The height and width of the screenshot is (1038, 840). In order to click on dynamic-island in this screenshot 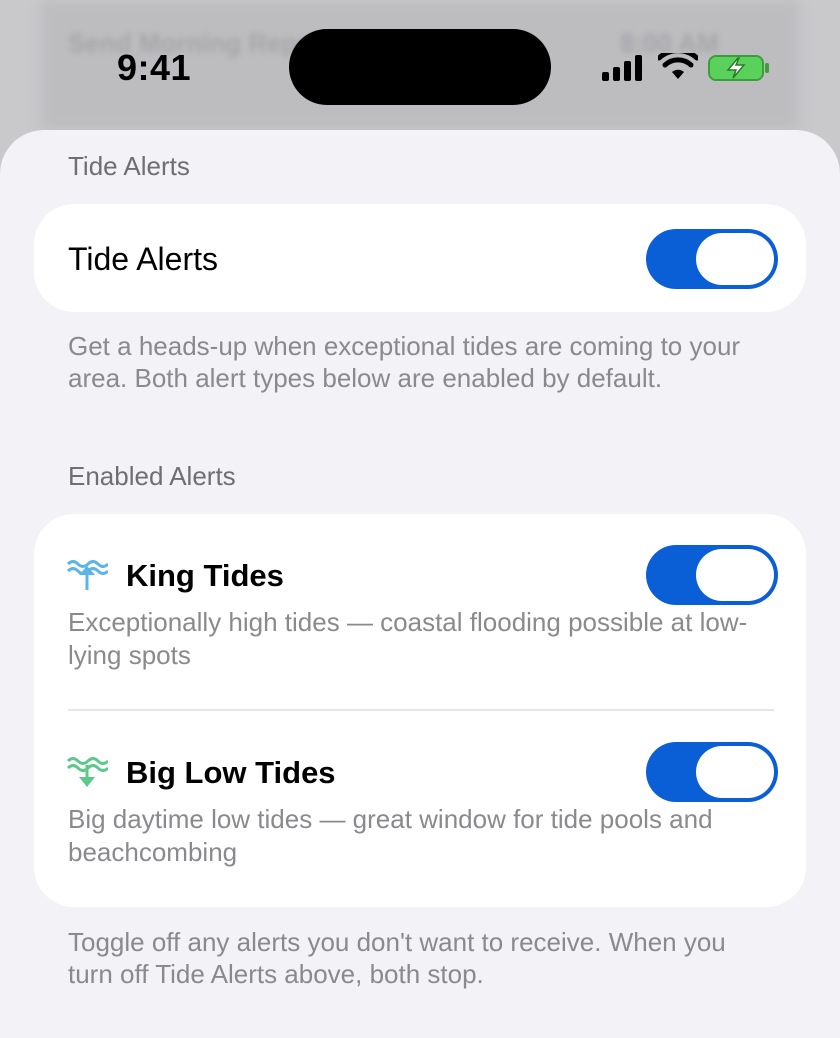, I will do `click(420, 67)`.